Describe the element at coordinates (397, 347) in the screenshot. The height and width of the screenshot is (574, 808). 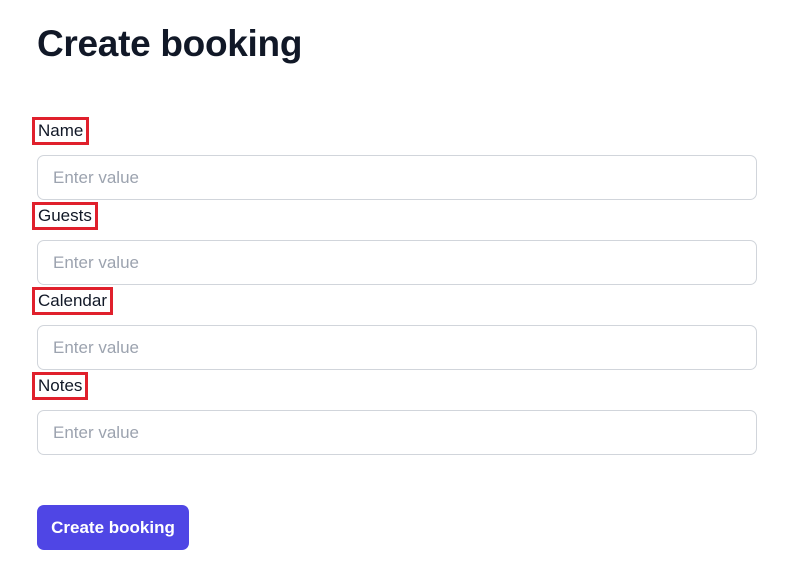
I see `calendar-input` at that location.